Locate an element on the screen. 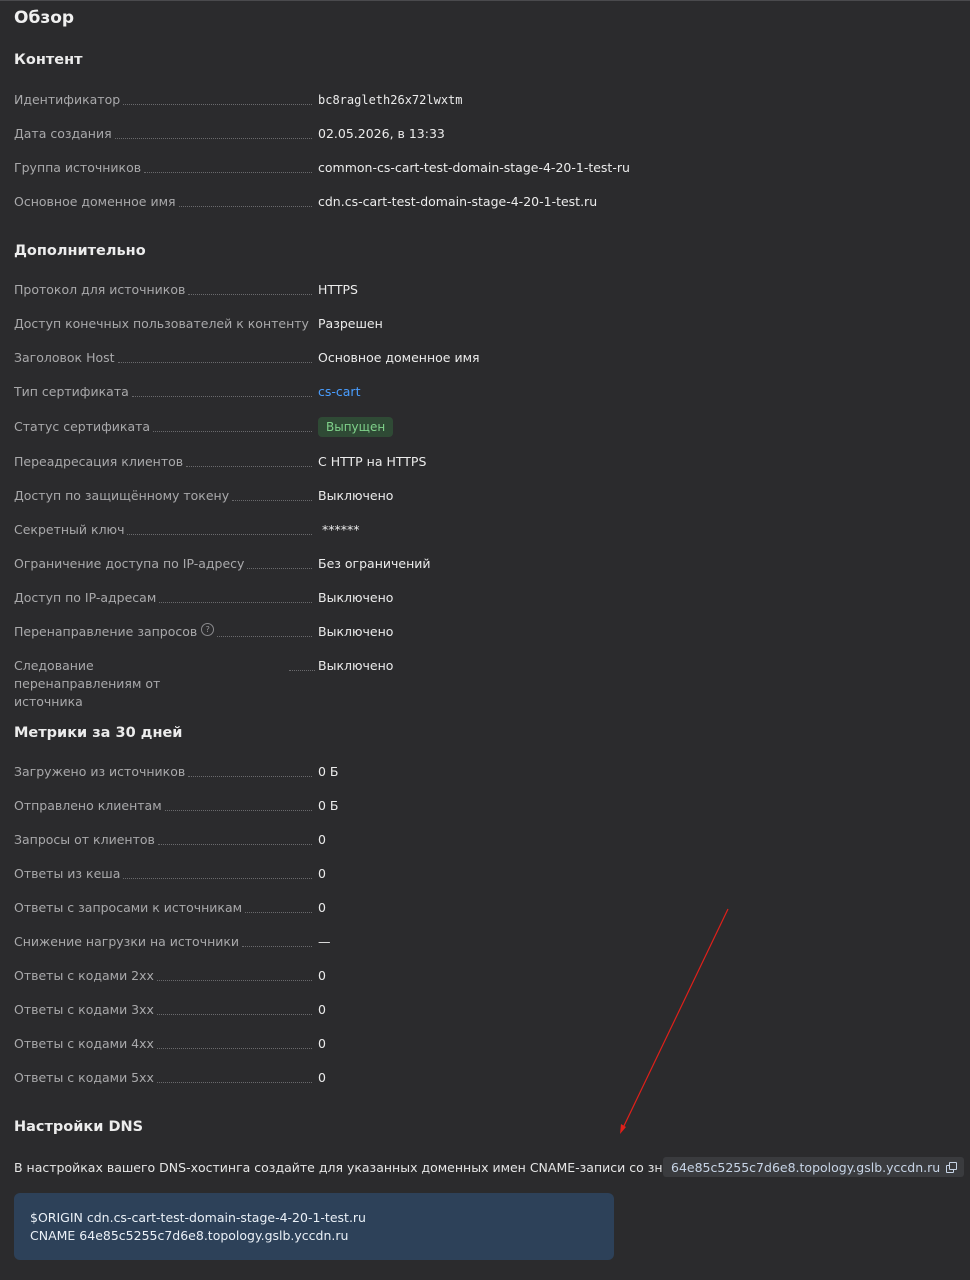 This screenshot has height=1280, width=970. row-certificate-type: Тип сертификата cs-cart is located at coordinates (464, 393).